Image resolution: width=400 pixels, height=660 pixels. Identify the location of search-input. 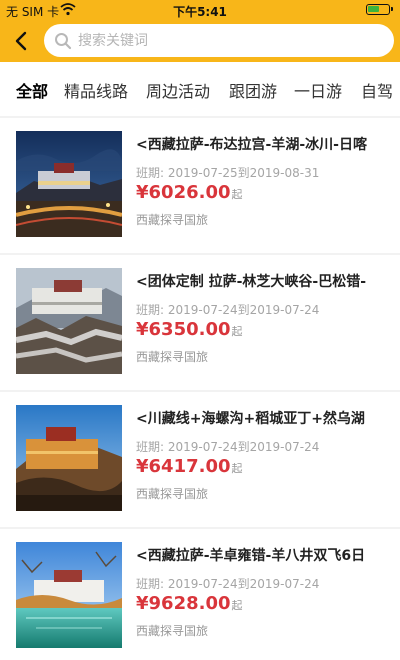
(228, 40).